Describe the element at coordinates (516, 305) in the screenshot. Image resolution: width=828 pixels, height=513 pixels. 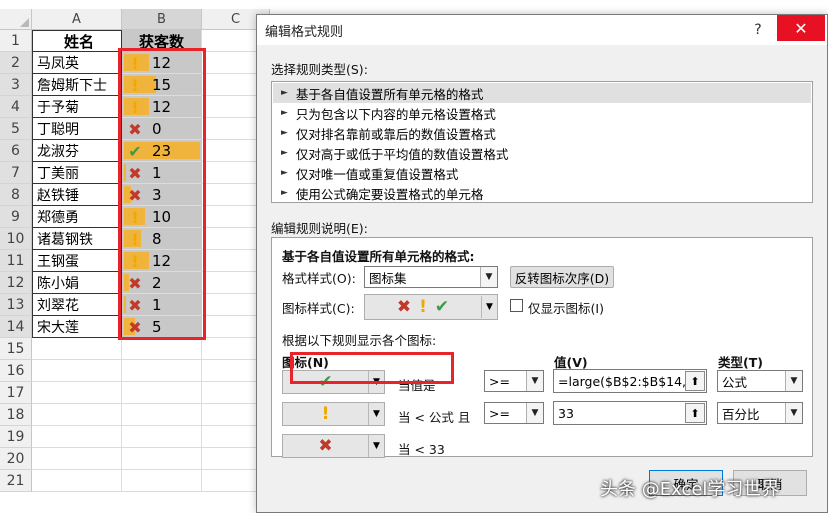
I see `icon-only-checkbox` at that location.